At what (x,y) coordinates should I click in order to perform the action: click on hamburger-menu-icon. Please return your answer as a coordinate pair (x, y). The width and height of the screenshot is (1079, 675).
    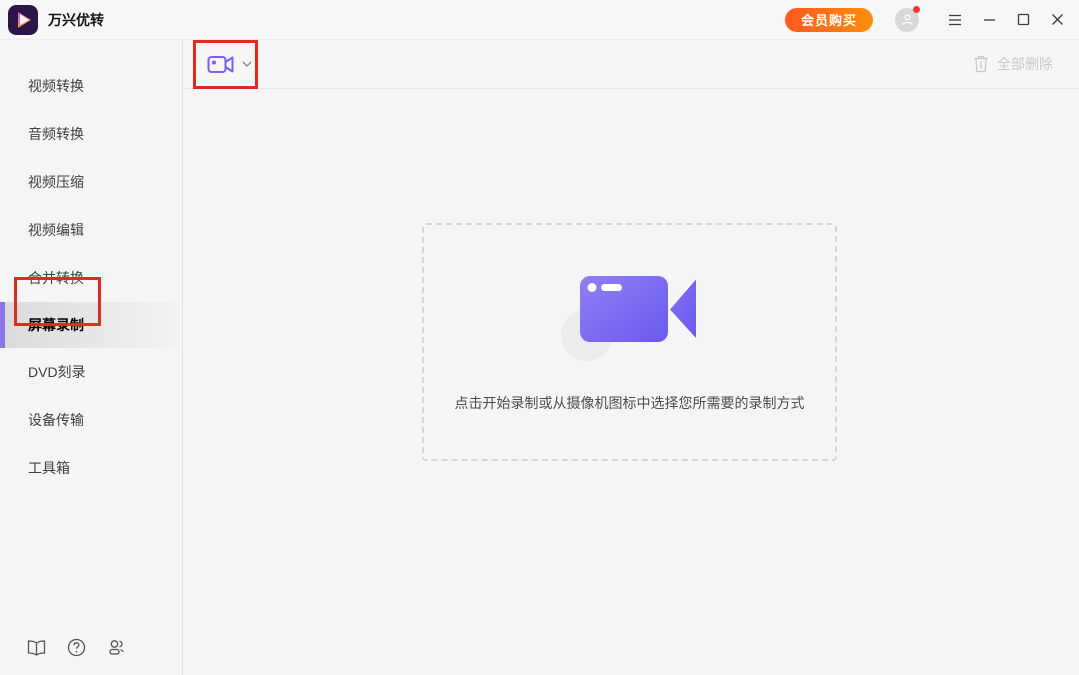
    Looking at the image, I should click on (955, 20).